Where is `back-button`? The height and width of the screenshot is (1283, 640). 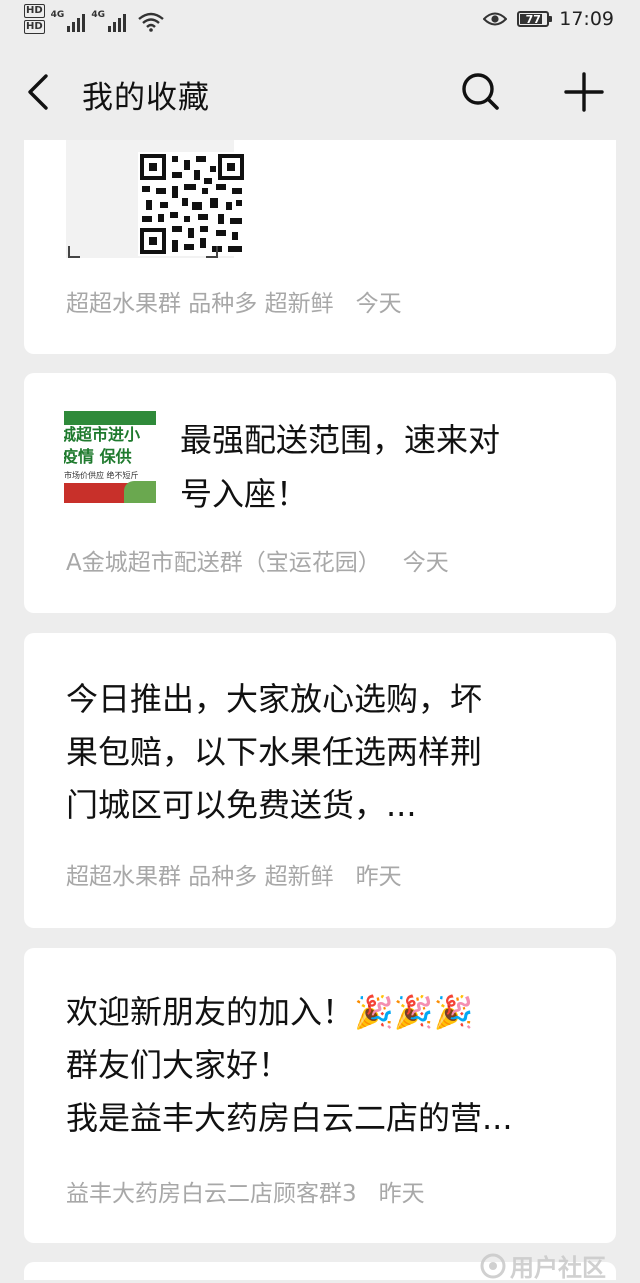 back-button is located at coordinates (40, 92).